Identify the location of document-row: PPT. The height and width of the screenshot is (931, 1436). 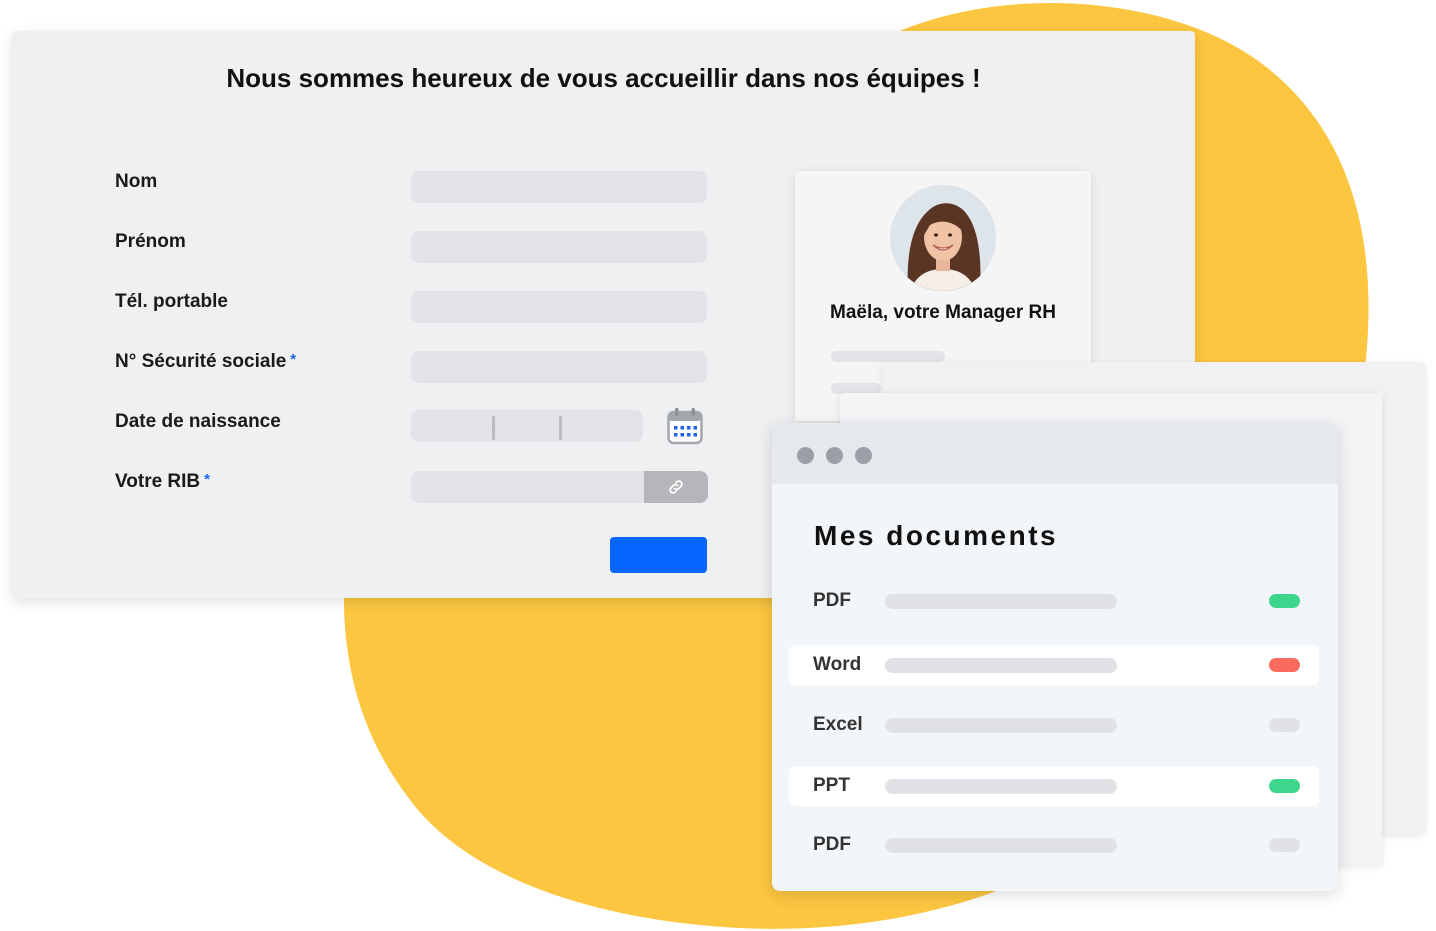
(1054, 786).